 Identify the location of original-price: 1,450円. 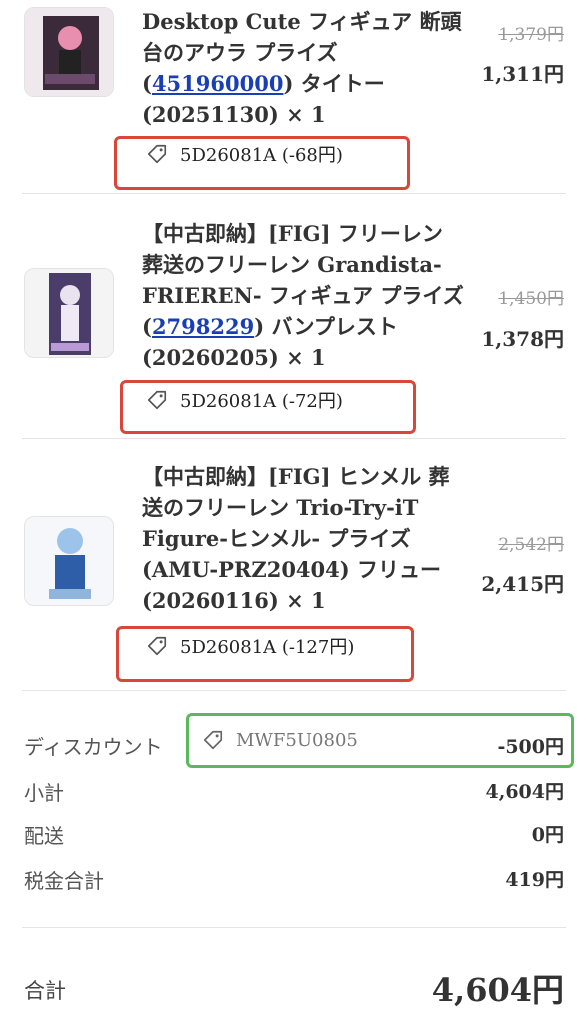
(531, 299).